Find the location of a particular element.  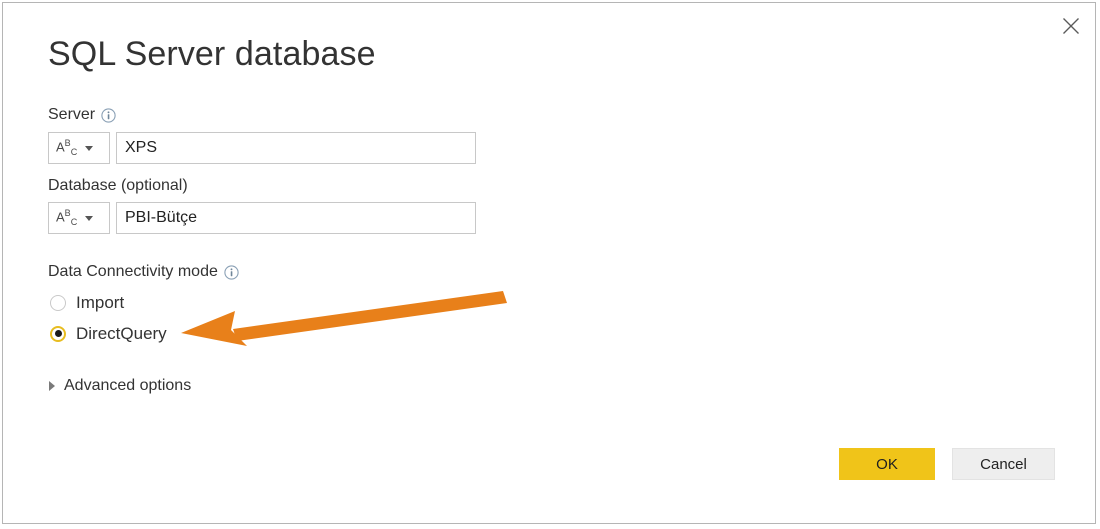

advanced-options-label: Advanced options is located at coordinates (128, 385).